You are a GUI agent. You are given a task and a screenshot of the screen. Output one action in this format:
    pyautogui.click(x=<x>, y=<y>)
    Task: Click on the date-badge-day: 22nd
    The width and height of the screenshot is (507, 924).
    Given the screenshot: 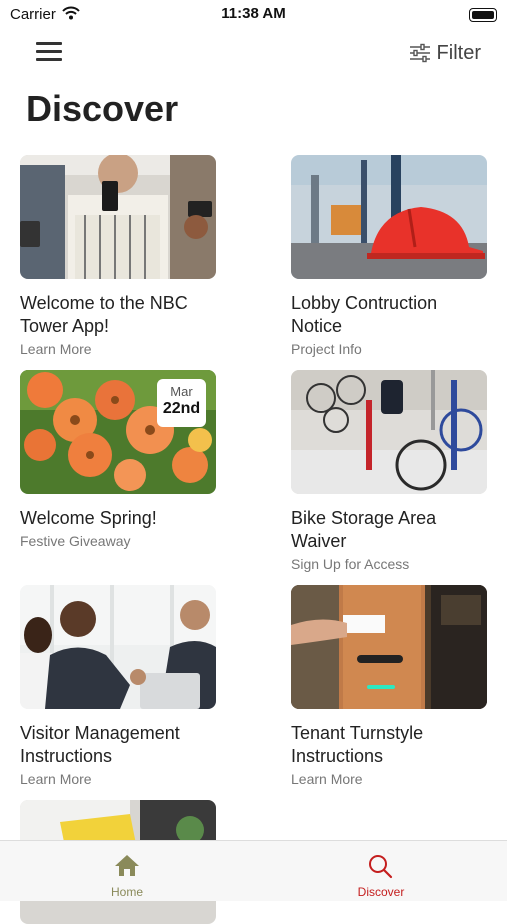 What is the action you would take?
    pyautogui.click(x=181, y=408)
    